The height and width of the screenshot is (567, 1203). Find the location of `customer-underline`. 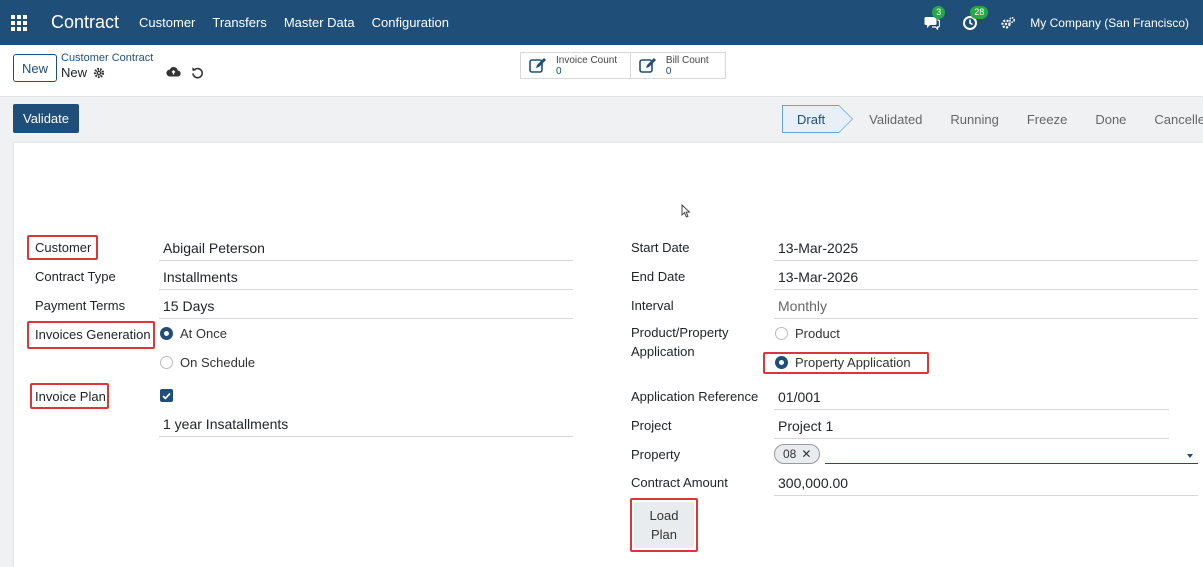

customer-underline is located at coordinates (366, 260).